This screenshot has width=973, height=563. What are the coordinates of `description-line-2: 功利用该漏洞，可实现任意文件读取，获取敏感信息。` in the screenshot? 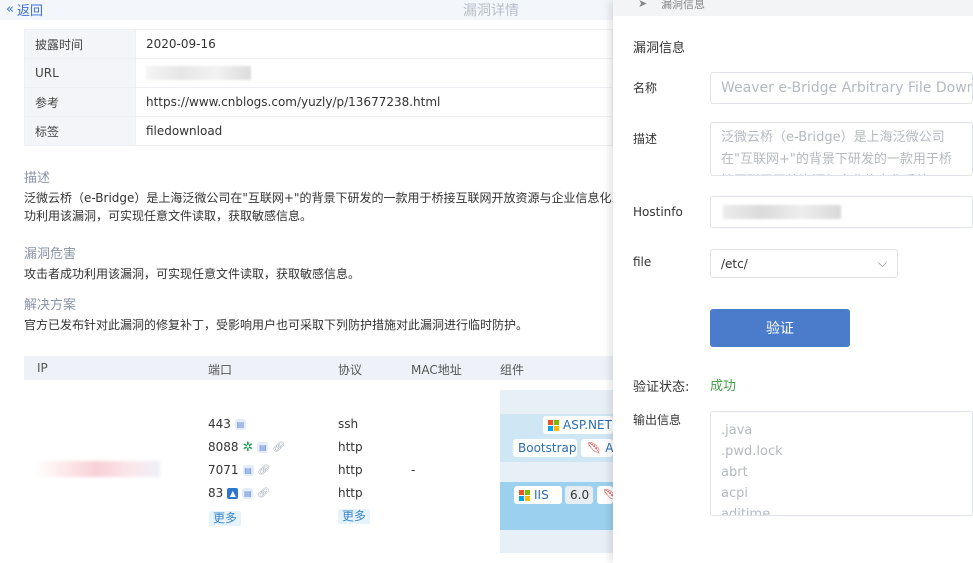 It's located at (168, 216).